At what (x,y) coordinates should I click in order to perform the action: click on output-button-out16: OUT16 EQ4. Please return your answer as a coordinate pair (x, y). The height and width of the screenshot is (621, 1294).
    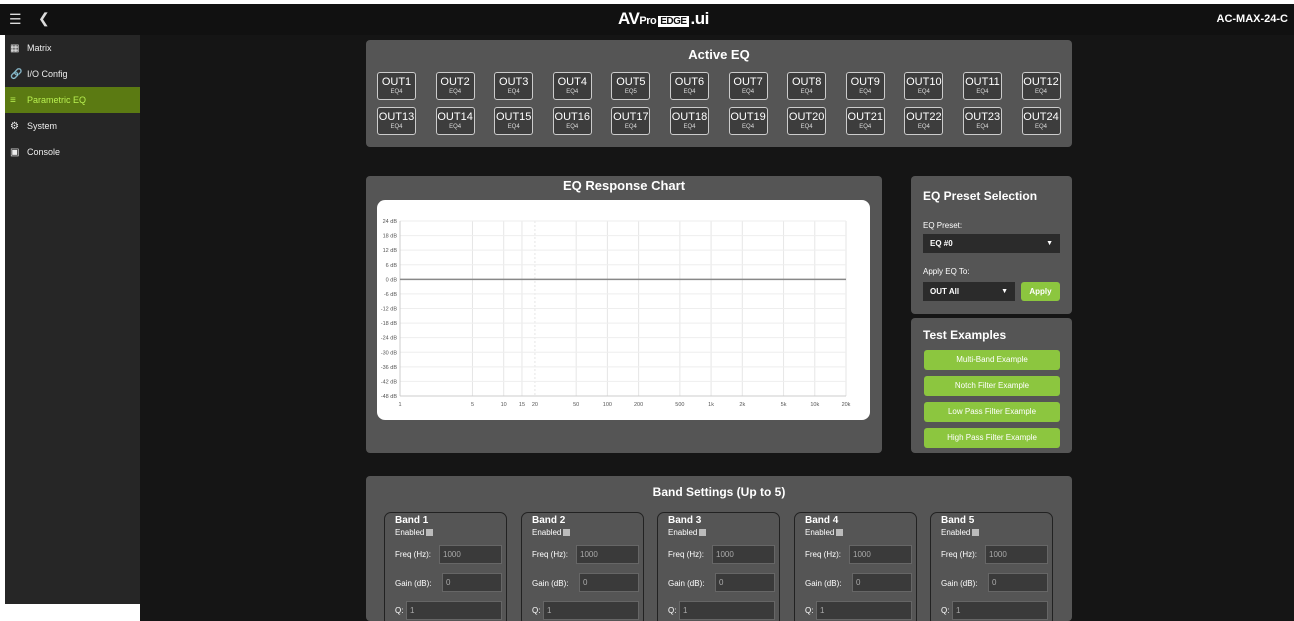
    Looking at the image, I should click on (572, 121).